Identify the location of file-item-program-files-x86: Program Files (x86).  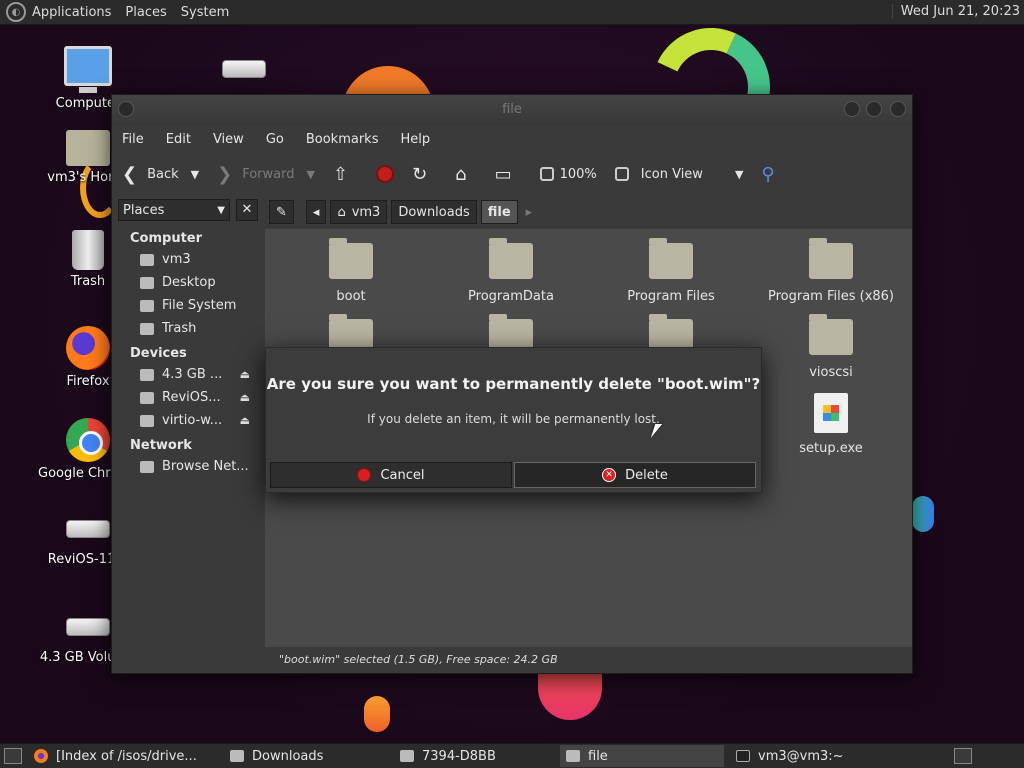
(831, 271).